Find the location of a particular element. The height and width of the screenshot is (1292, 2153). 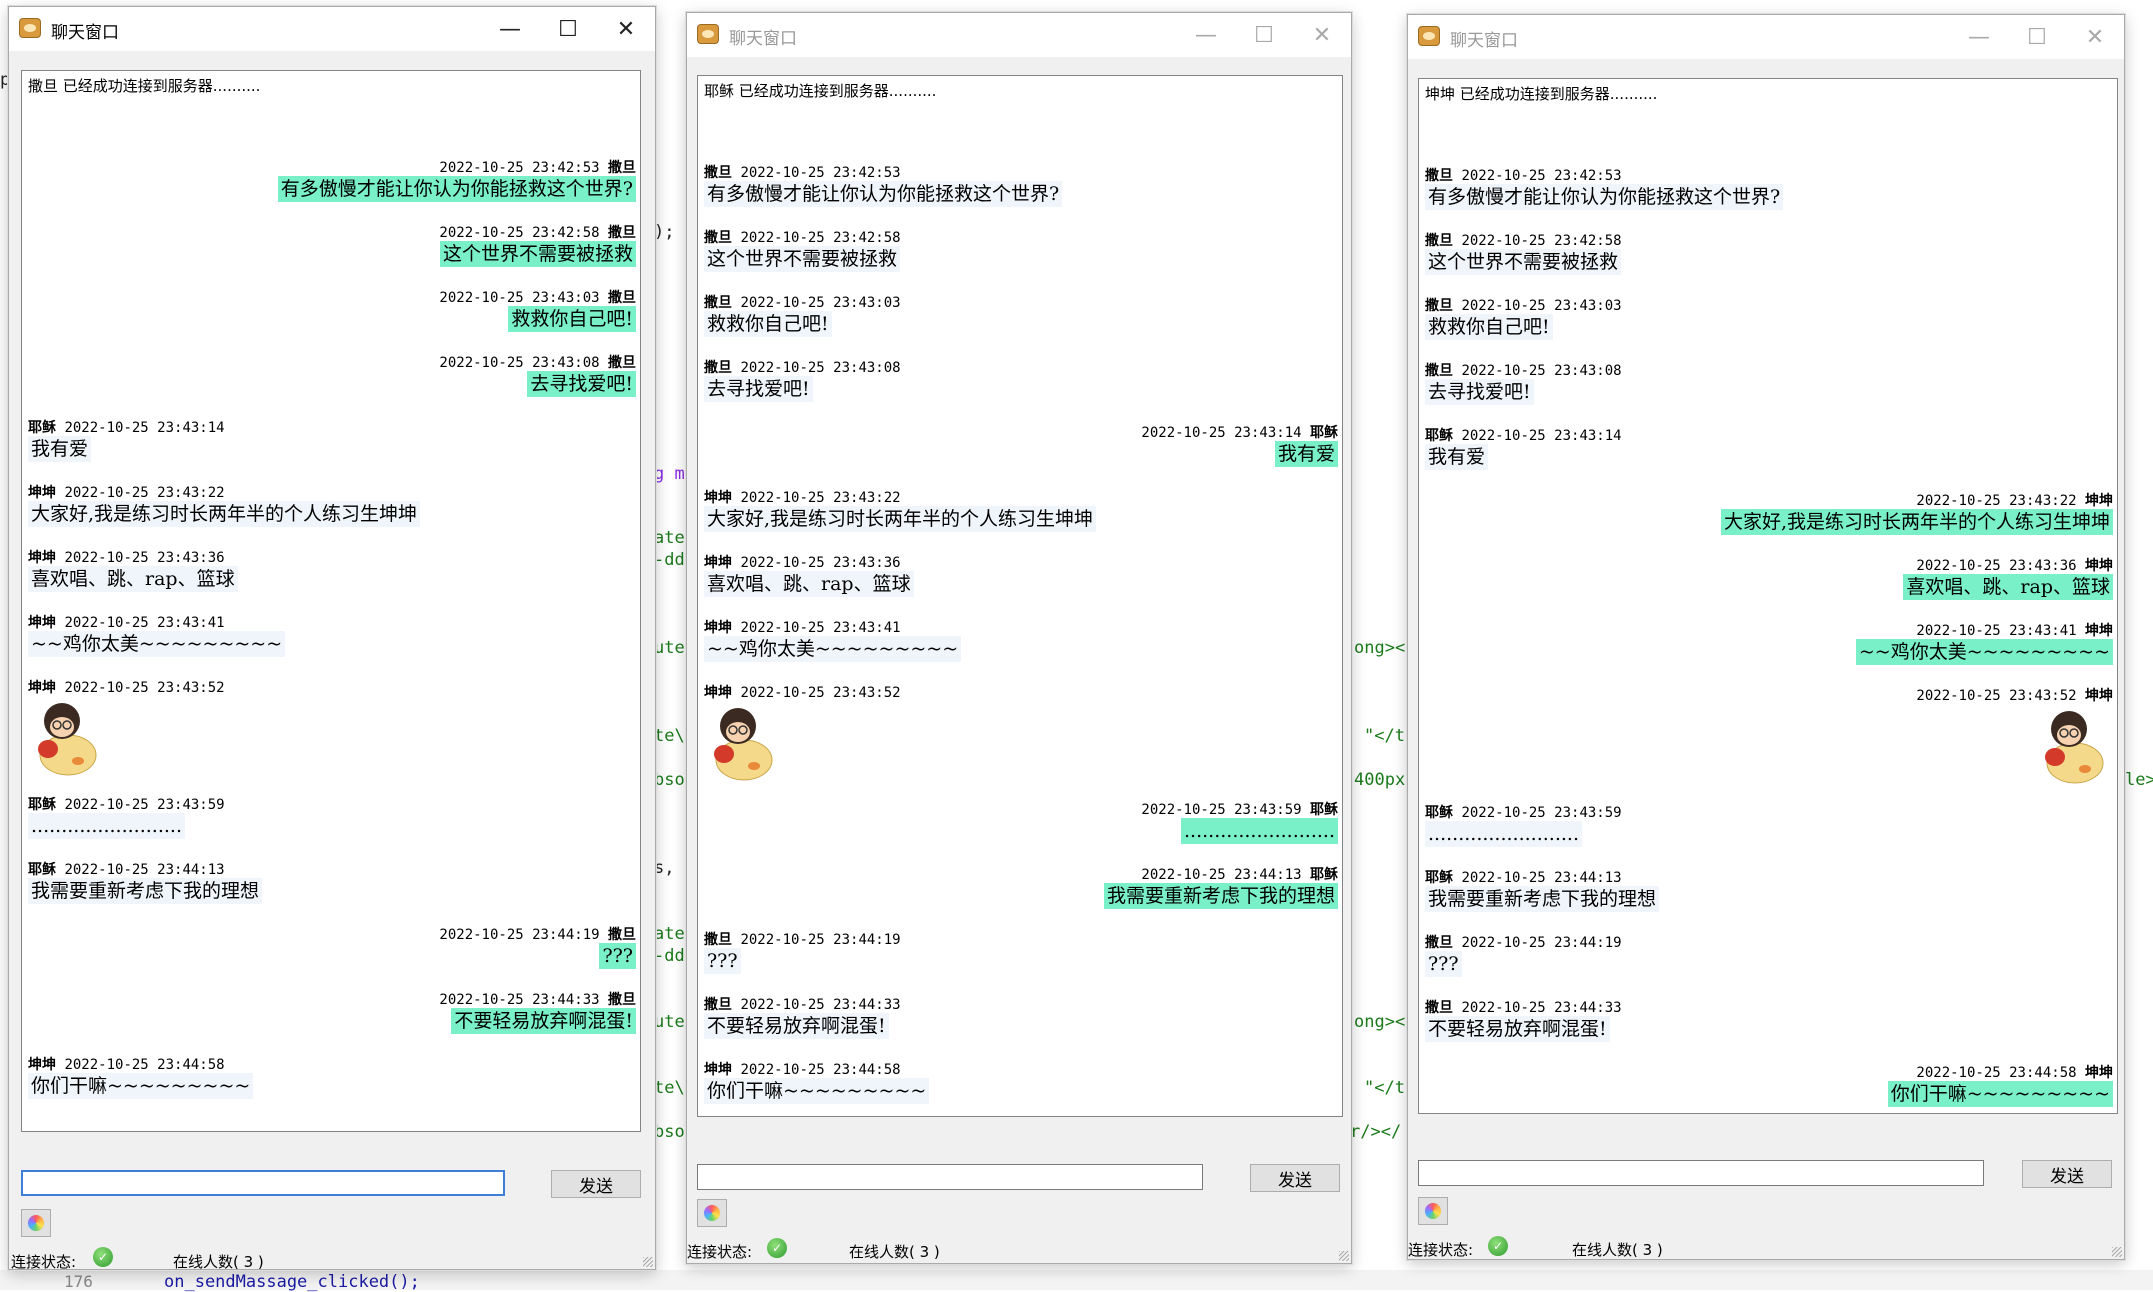

message-row: 撒旦 2022-10-25 23:42:58 这个世界不需要被拯救 is located at coordinates (1021, 259).